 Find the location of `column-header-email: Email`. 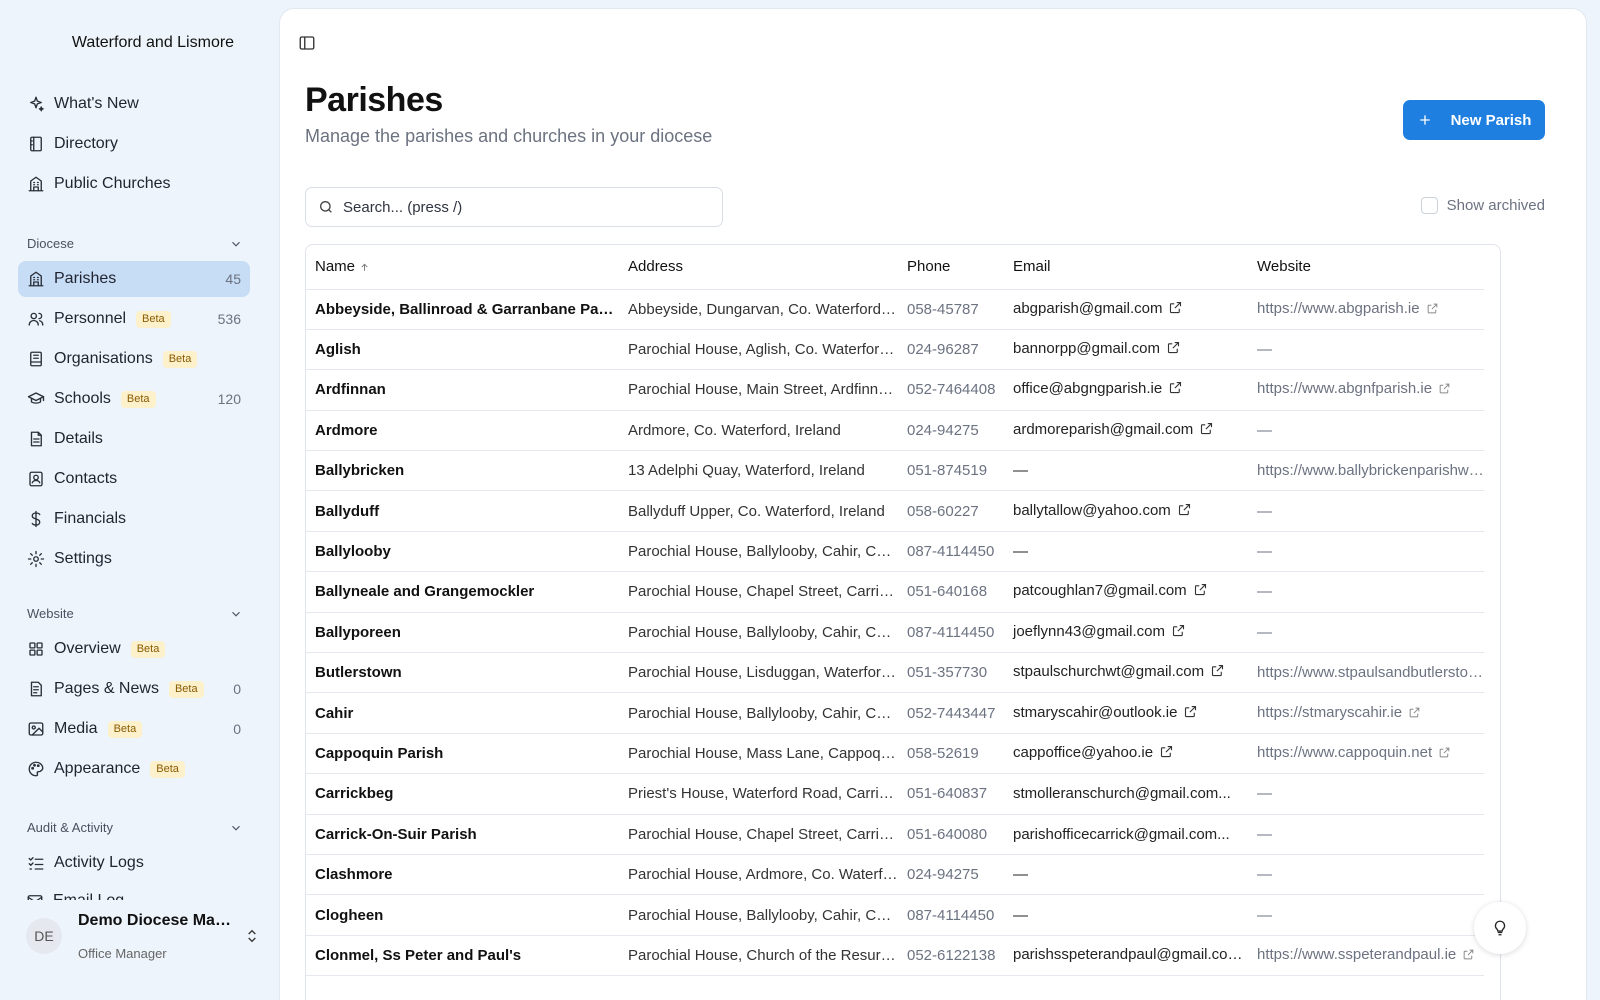

column-header-email: Email is located at coordinates (1126, 267).